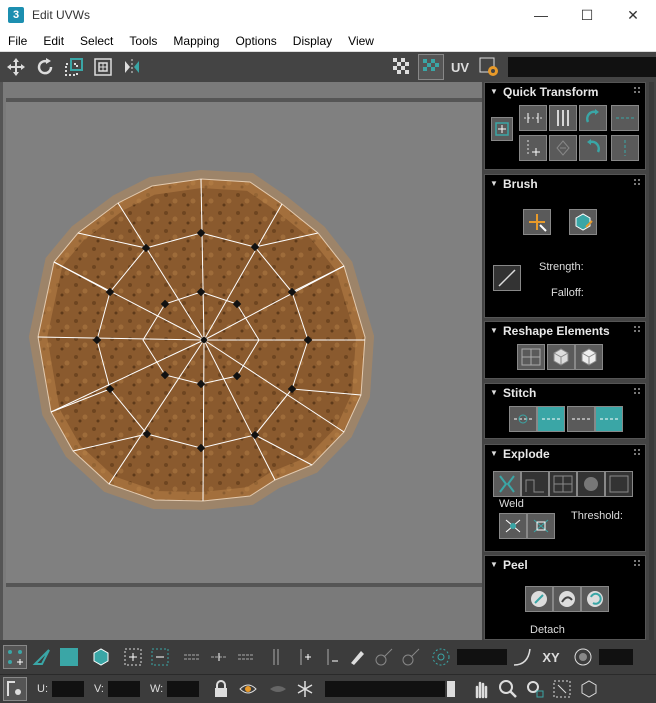 This screenshot has width=656, height=703. Describe the element at coordinates (132, 67) in the screenshot. I see `mirror-icon` at that location.